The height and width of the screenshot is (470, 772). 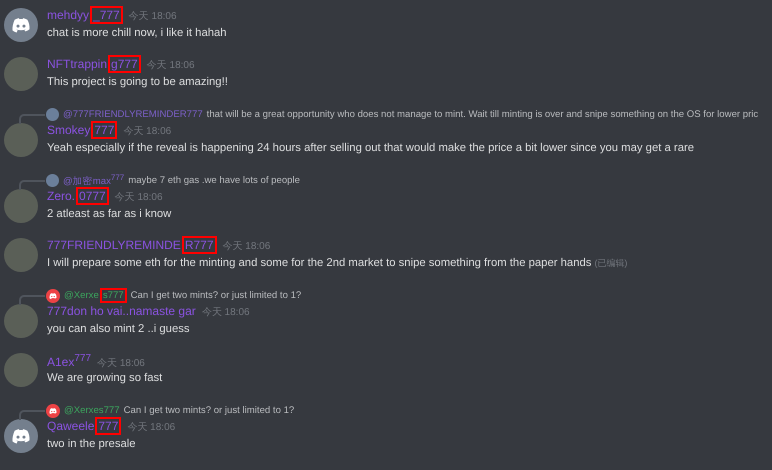 I want to click on author-name: Smokey 777, so click(x=82, y=130).